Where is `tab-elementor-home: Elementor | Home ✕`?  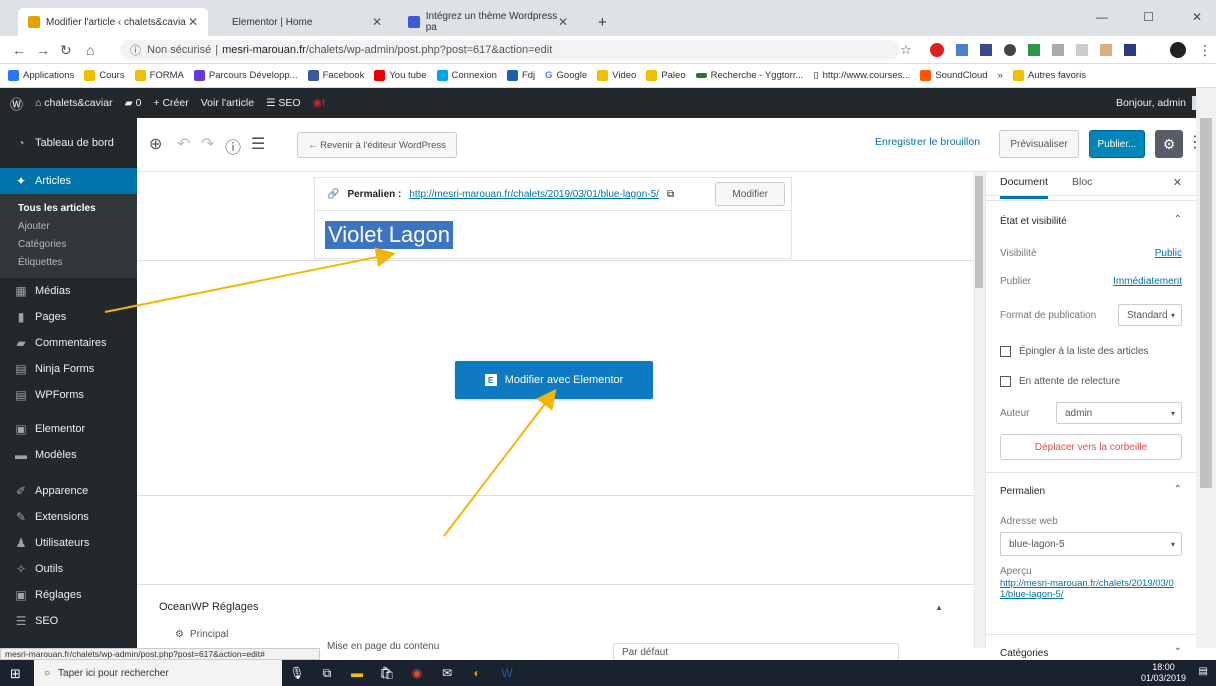 tab-elementor-home: Elementor | Home ✕ is located at coordinates (307, 22).